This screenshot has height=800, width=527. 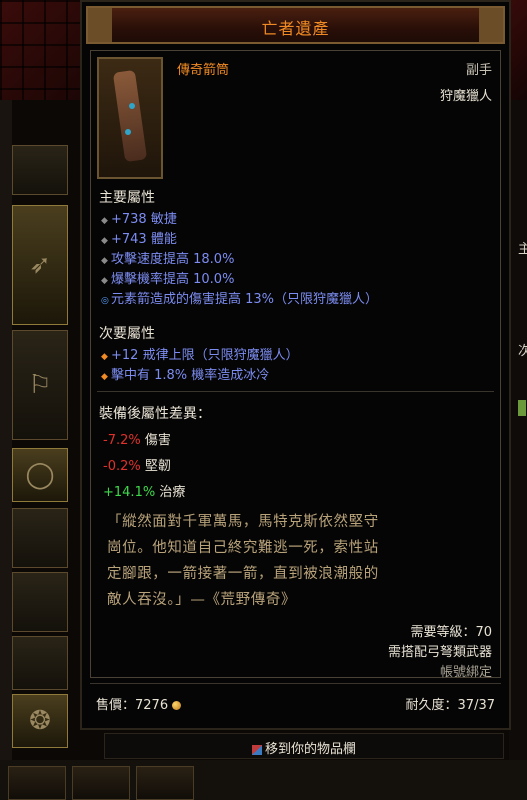 I want to click on ring-icon: ◯, so click(x=40, y=475).